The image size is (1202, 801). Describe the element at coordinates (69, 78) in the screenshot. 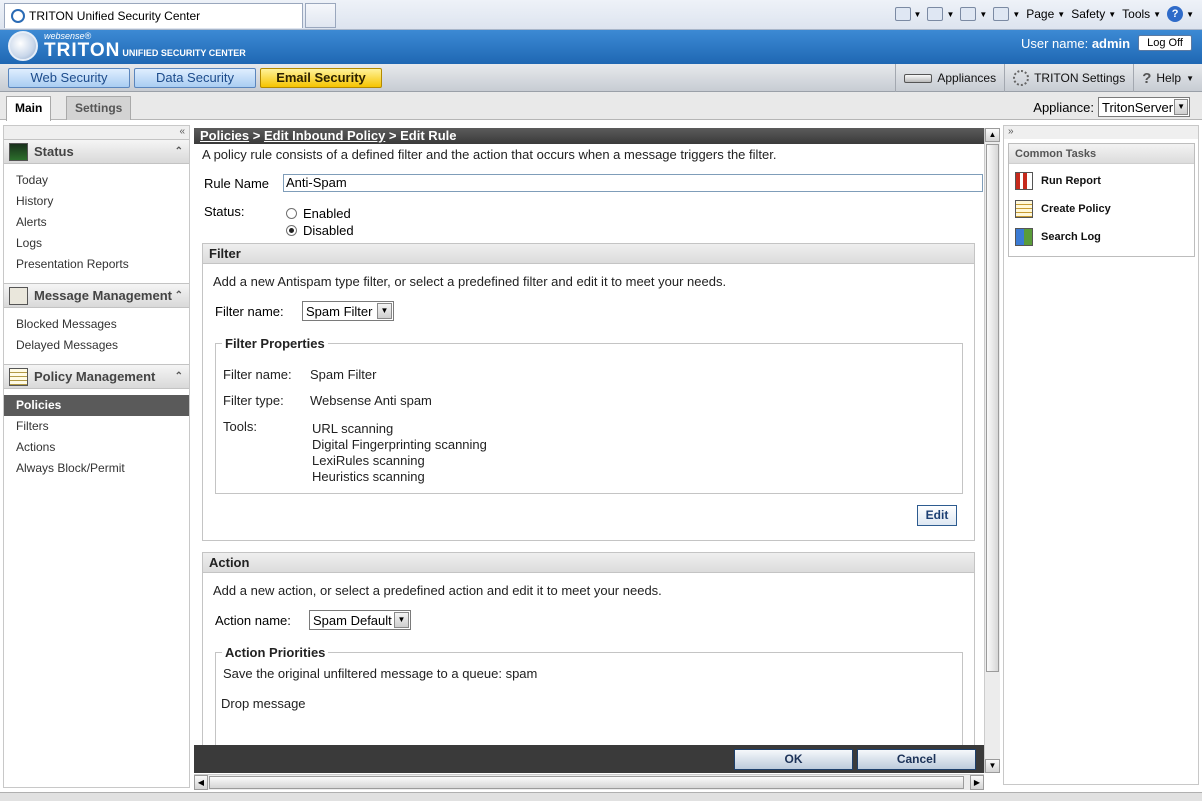

I see `web-security-button: Web Security` at that location.